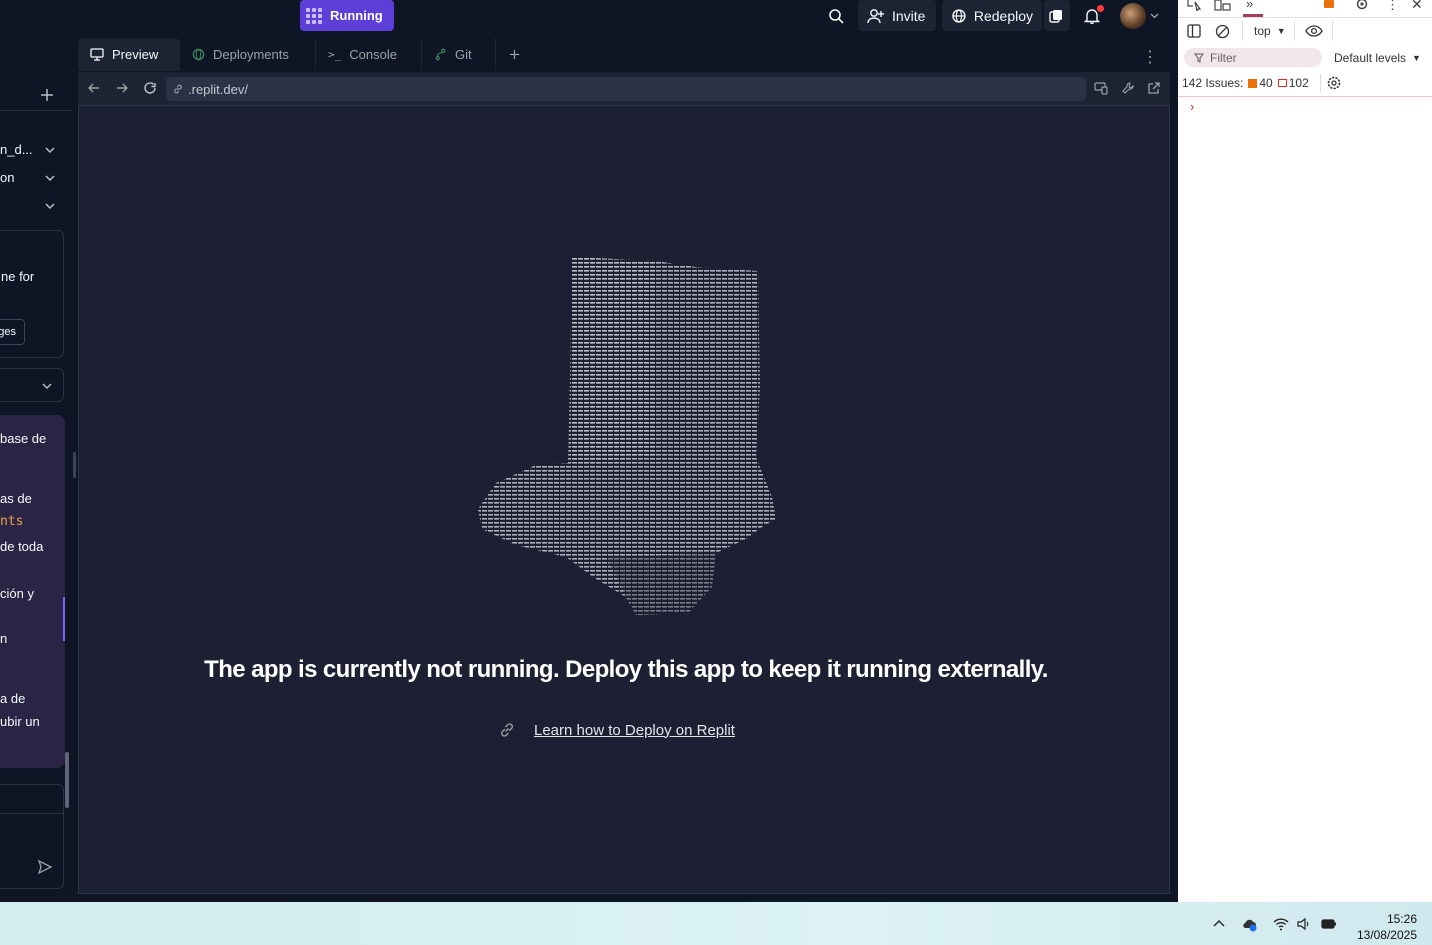 The height and width of the screenshot is (945, 1432). I want to click on filter-placeholder: Filter, so click(1223, 57).